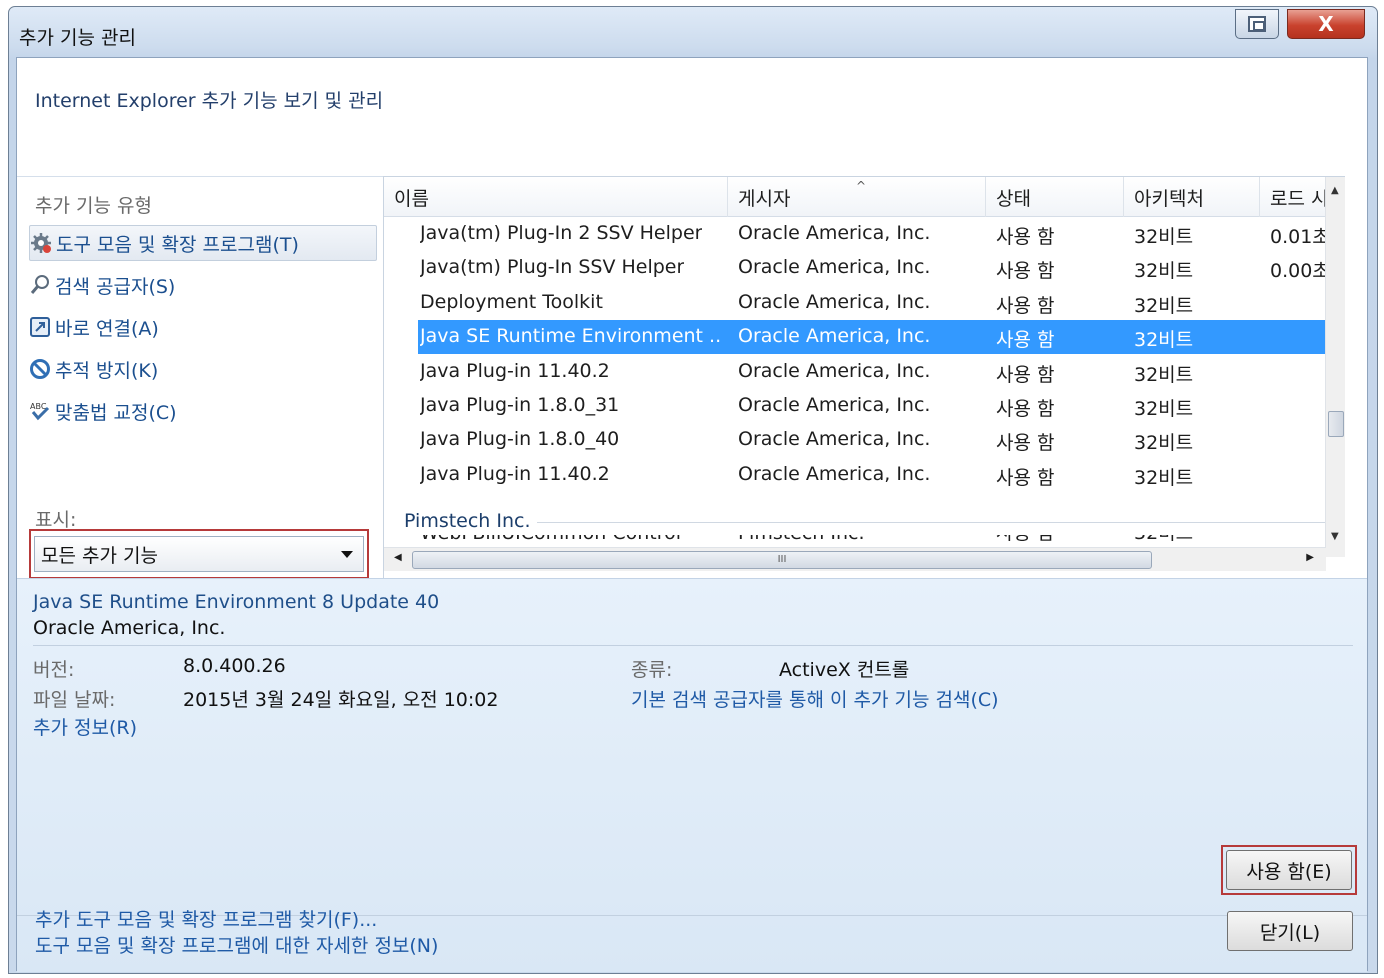 The width and height of the screenshot is (1384, 978). Describe the element at coordinates (107, 370) in the screenshot. I see `type-label: 추적 방지(K)` at that location.